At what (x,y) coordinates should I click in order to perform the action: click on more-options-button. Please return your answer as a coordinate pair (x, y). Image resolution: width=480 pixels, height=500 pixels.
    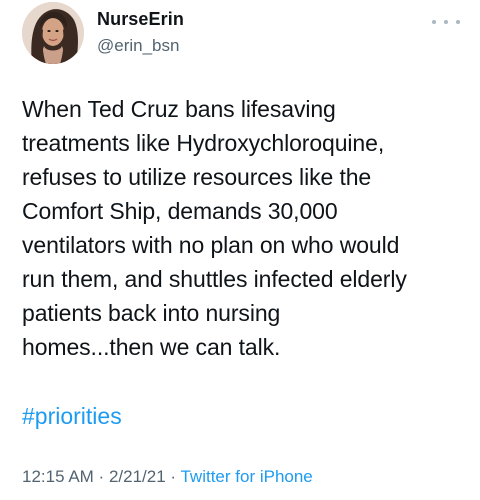
    Looking at the image, I should click on (446, 22).